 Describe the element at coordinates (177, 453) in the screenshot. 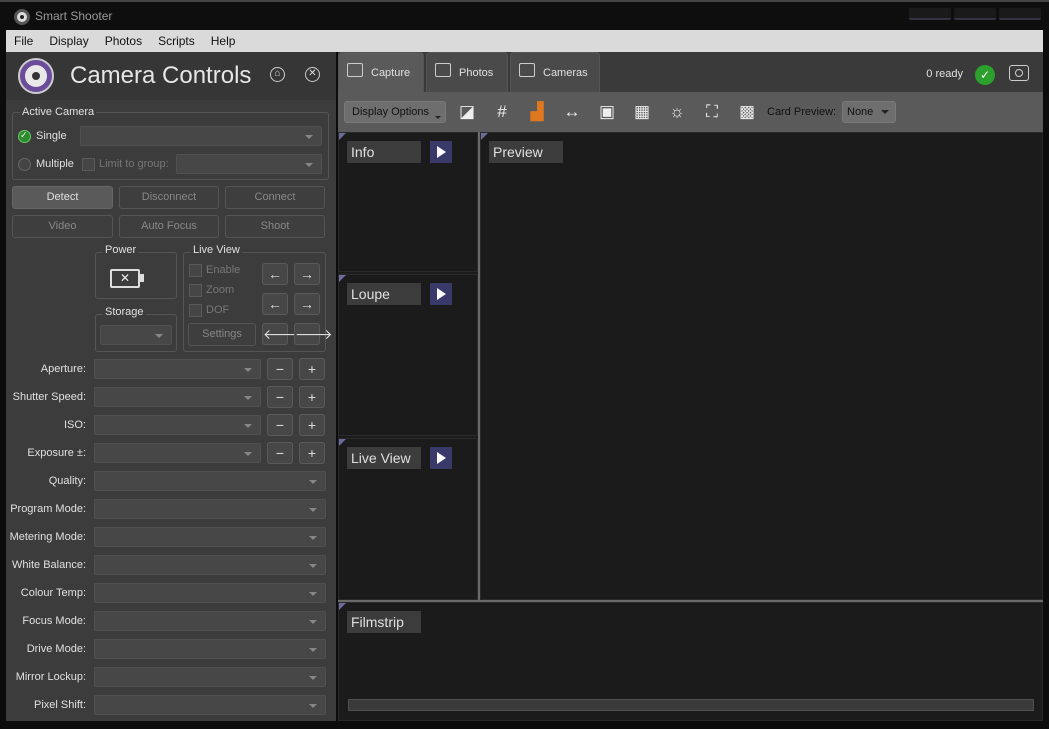

I see `exposure-select` at that location.